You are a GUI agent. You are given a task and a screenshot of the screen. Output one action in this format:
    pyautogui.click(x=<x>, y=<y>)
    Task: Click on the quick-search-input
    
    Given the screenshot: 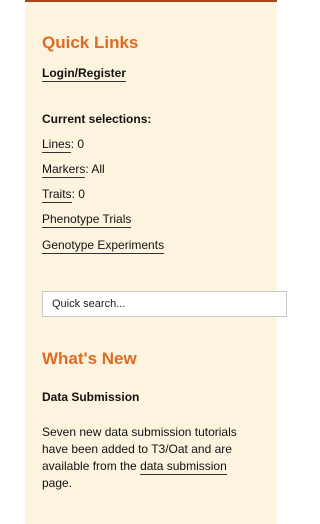 What is the action you would take?
    pyautogui.click(x=164, y=304)
    